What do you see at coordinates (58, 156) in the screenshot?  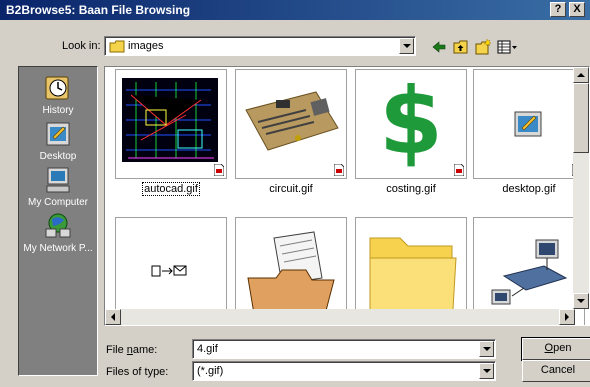 I see `place-label: Desktop` at bounding box center [58, 156].